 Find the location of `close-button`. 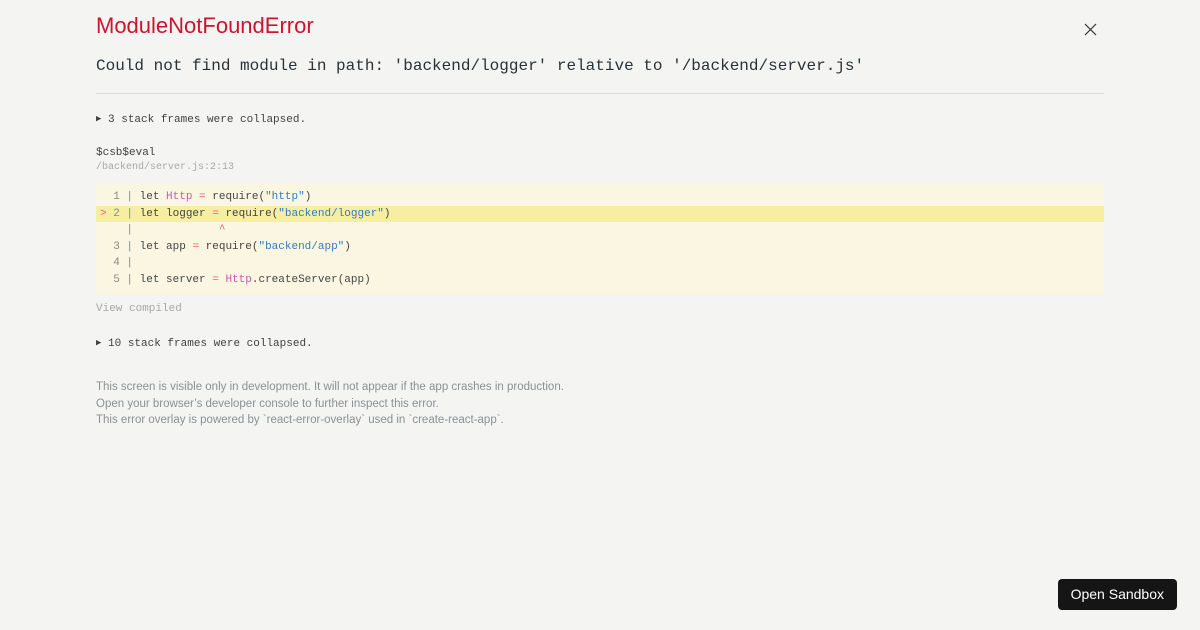

close-button is located at coordinates (1090, 31).